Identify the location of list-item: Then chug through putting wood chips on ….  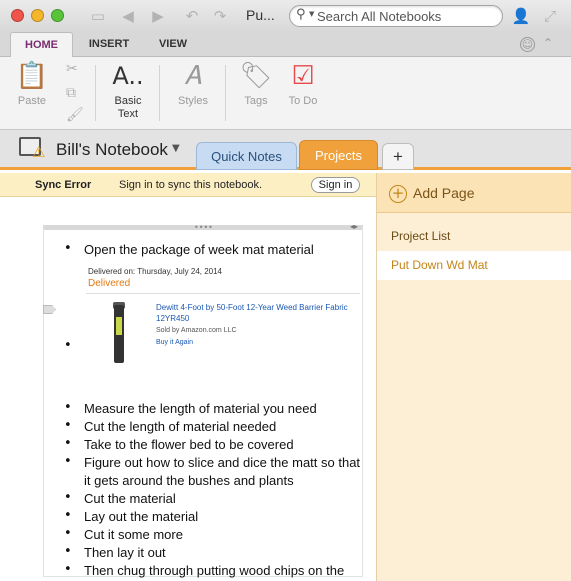
(224, 571).